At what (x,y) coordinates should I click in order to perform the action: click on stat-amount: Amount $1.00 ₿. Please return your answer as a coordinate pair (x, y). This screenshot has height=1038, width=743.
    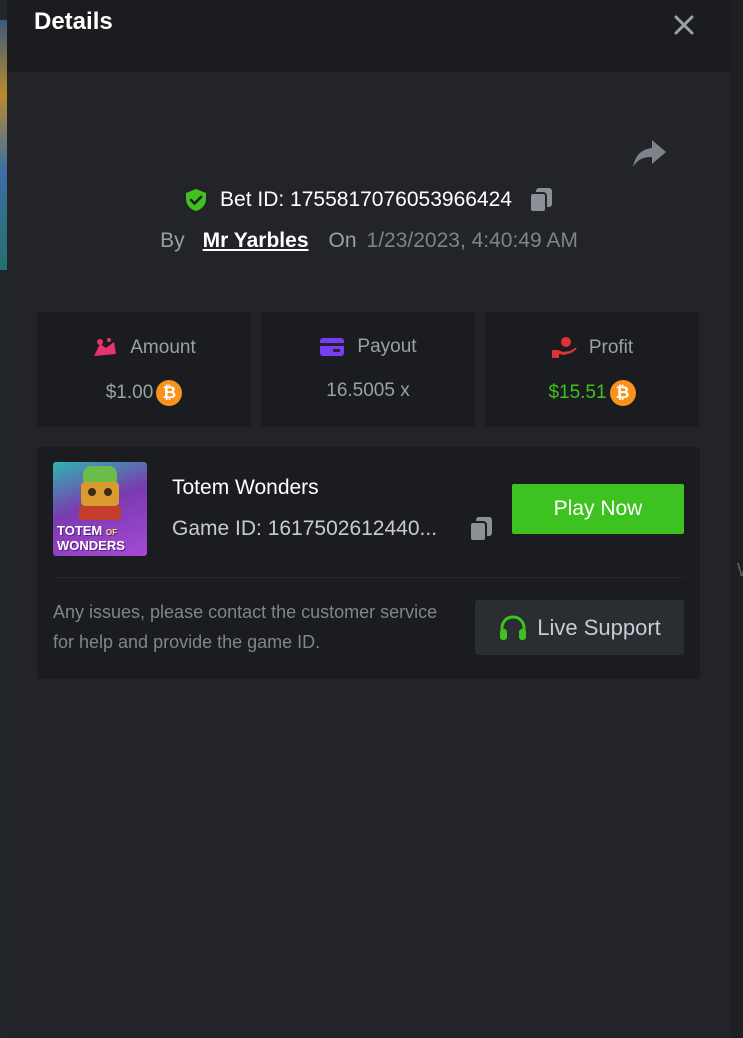
    Looking at the image, I should click on (144, 369).